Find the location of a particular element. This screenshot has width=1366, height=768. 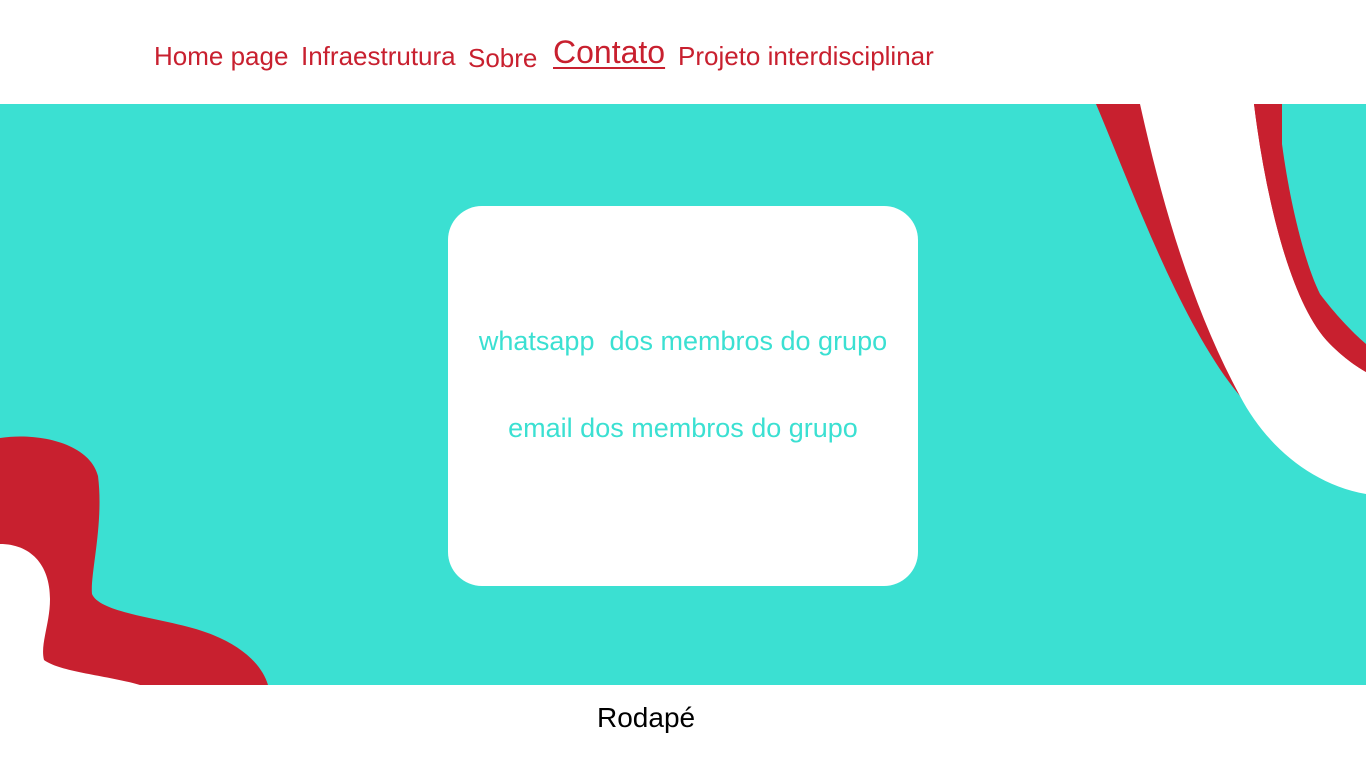

footer-label: Rodapé is located at coordinates (646, 717).